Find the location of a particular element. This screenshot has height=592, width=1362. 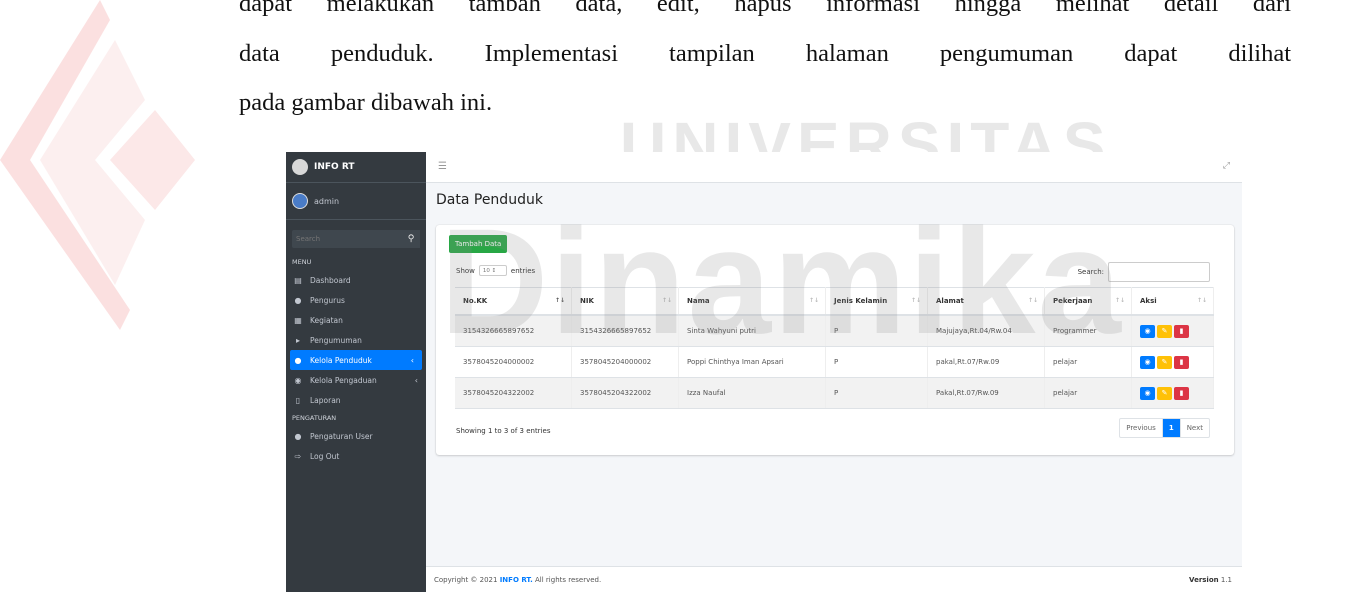

bed-icon: ▦ is located at coordinates (298, 320).